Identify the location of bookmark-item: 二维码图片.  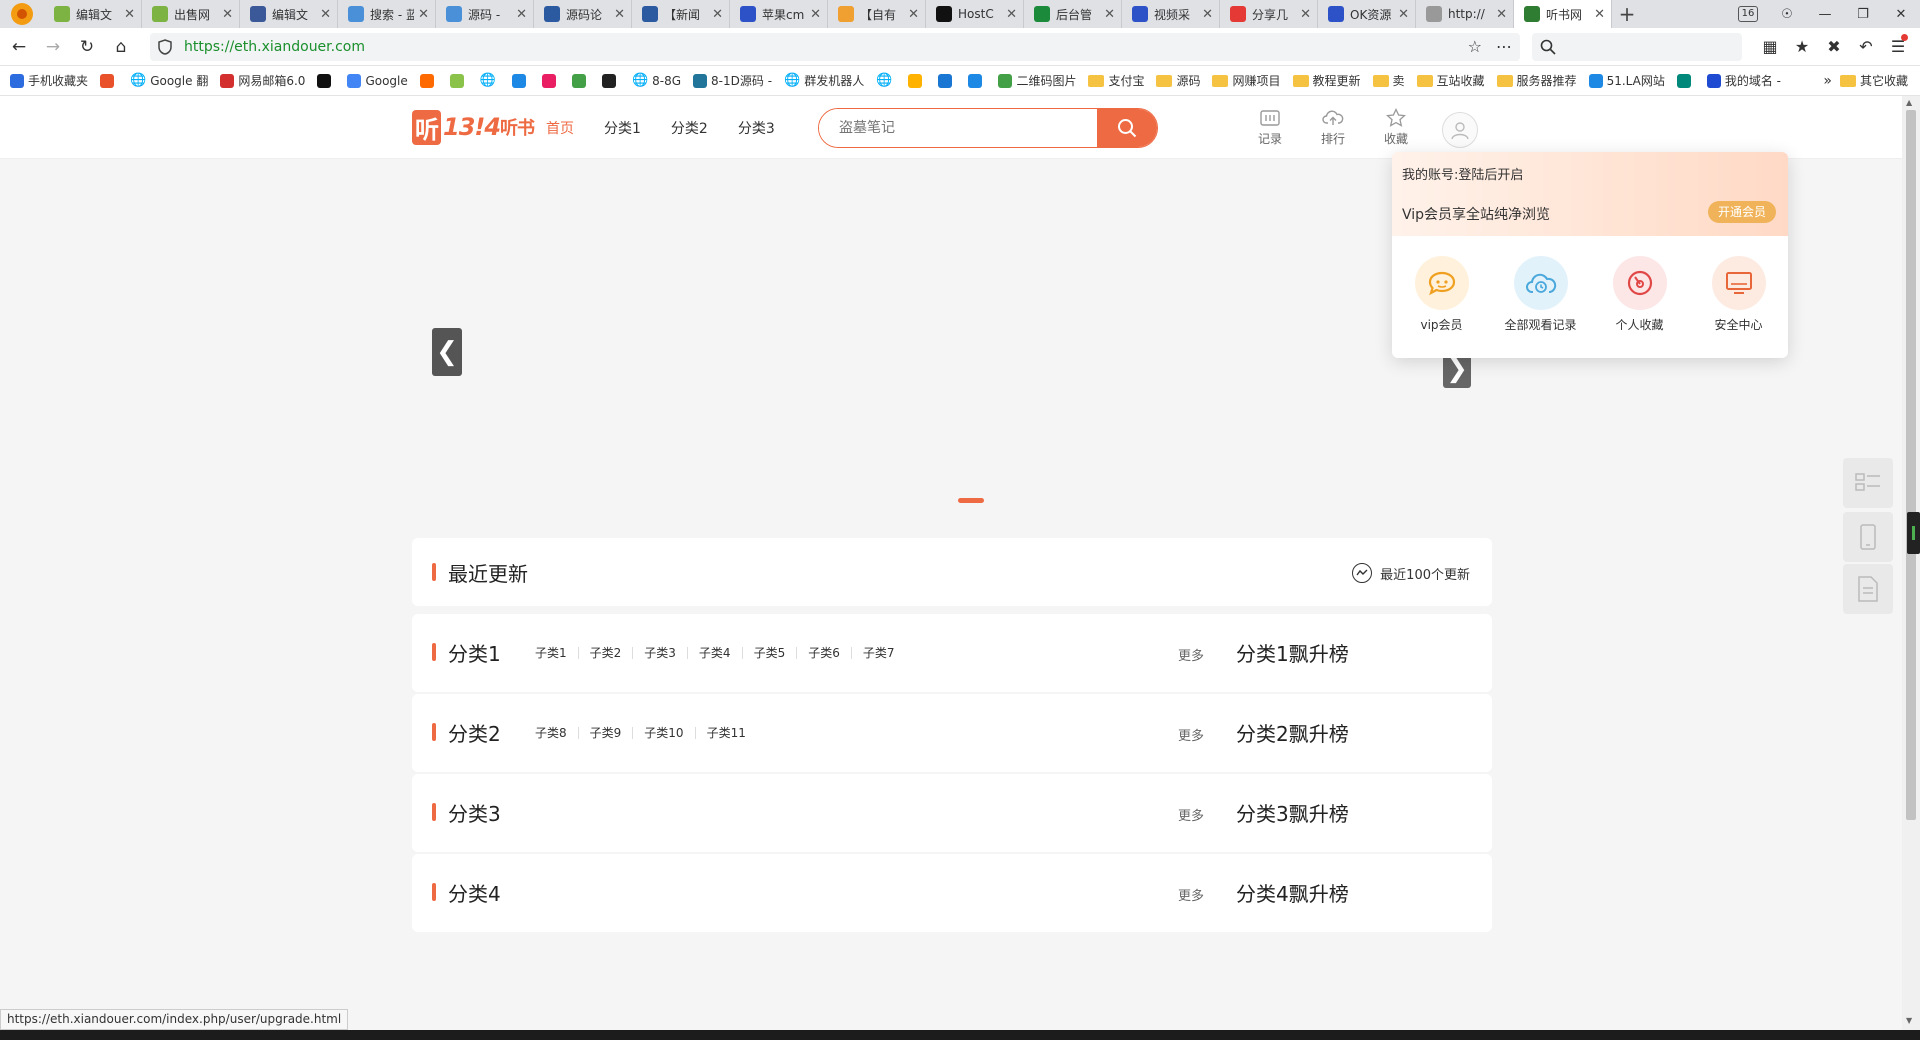
(1037, 80).